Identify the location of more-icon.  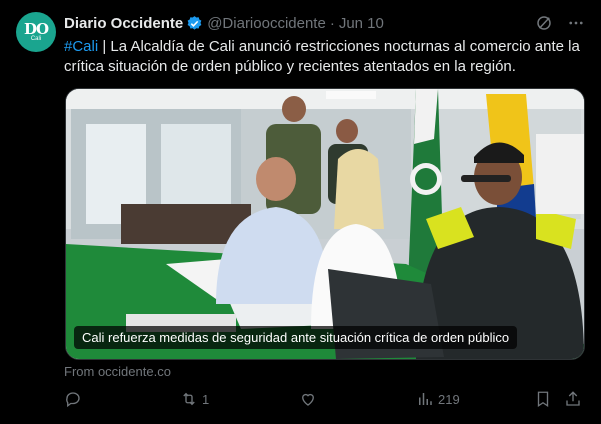
(576, 23).